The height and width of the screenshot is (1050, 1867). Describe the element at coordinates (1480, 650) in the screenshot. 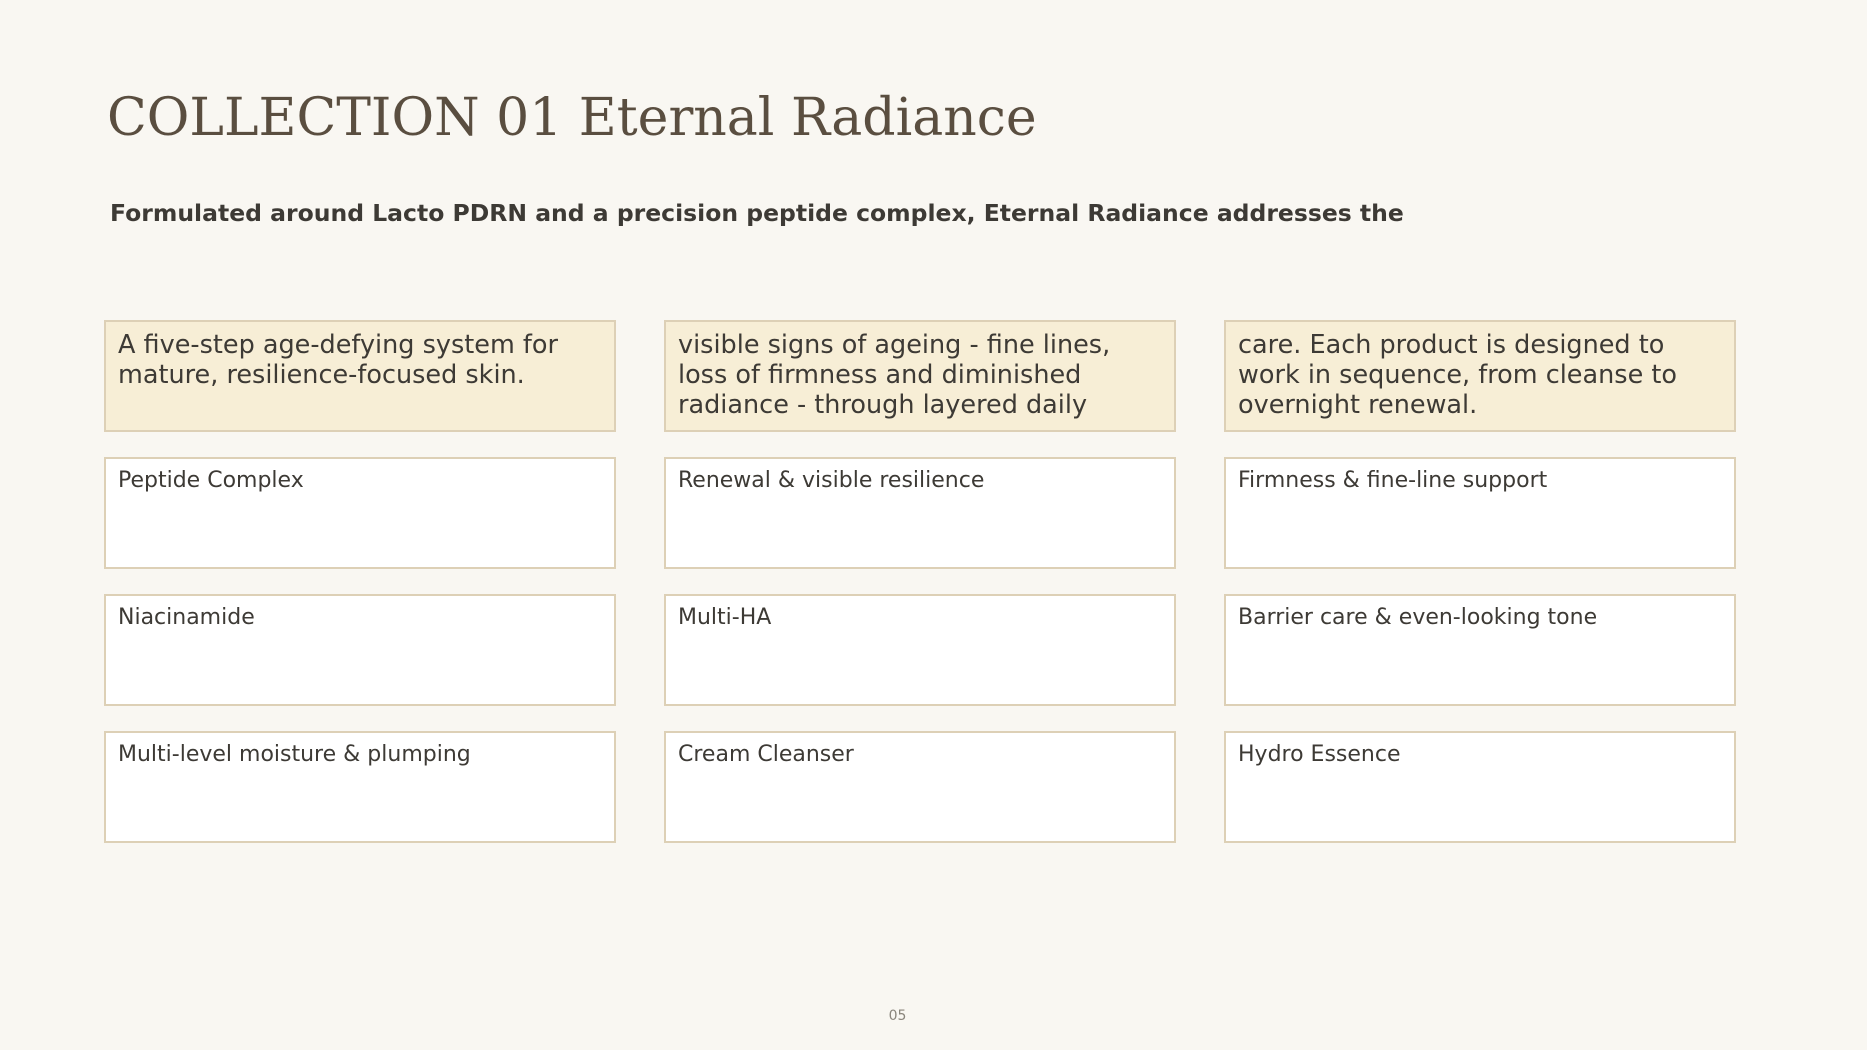

I see `grid-cell: Barrier care & even-looking tone` at that location.